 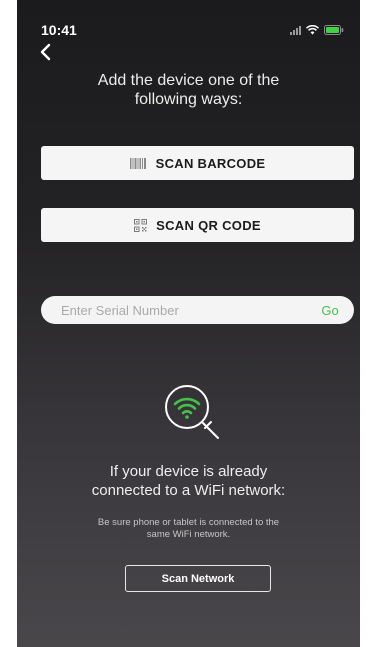 I want to click on wifi-status-icon, so click(x=312, y=30).